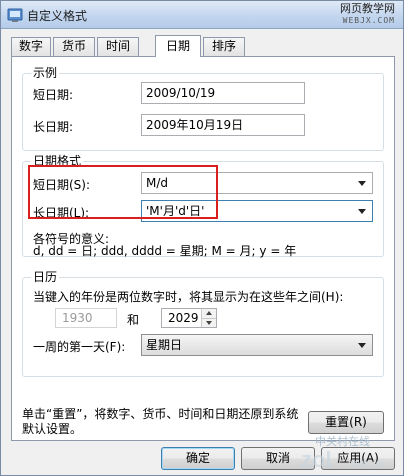 This screenshot has width=404, height=476. I want to click on to-year-value: 2029, so click(183, 318).